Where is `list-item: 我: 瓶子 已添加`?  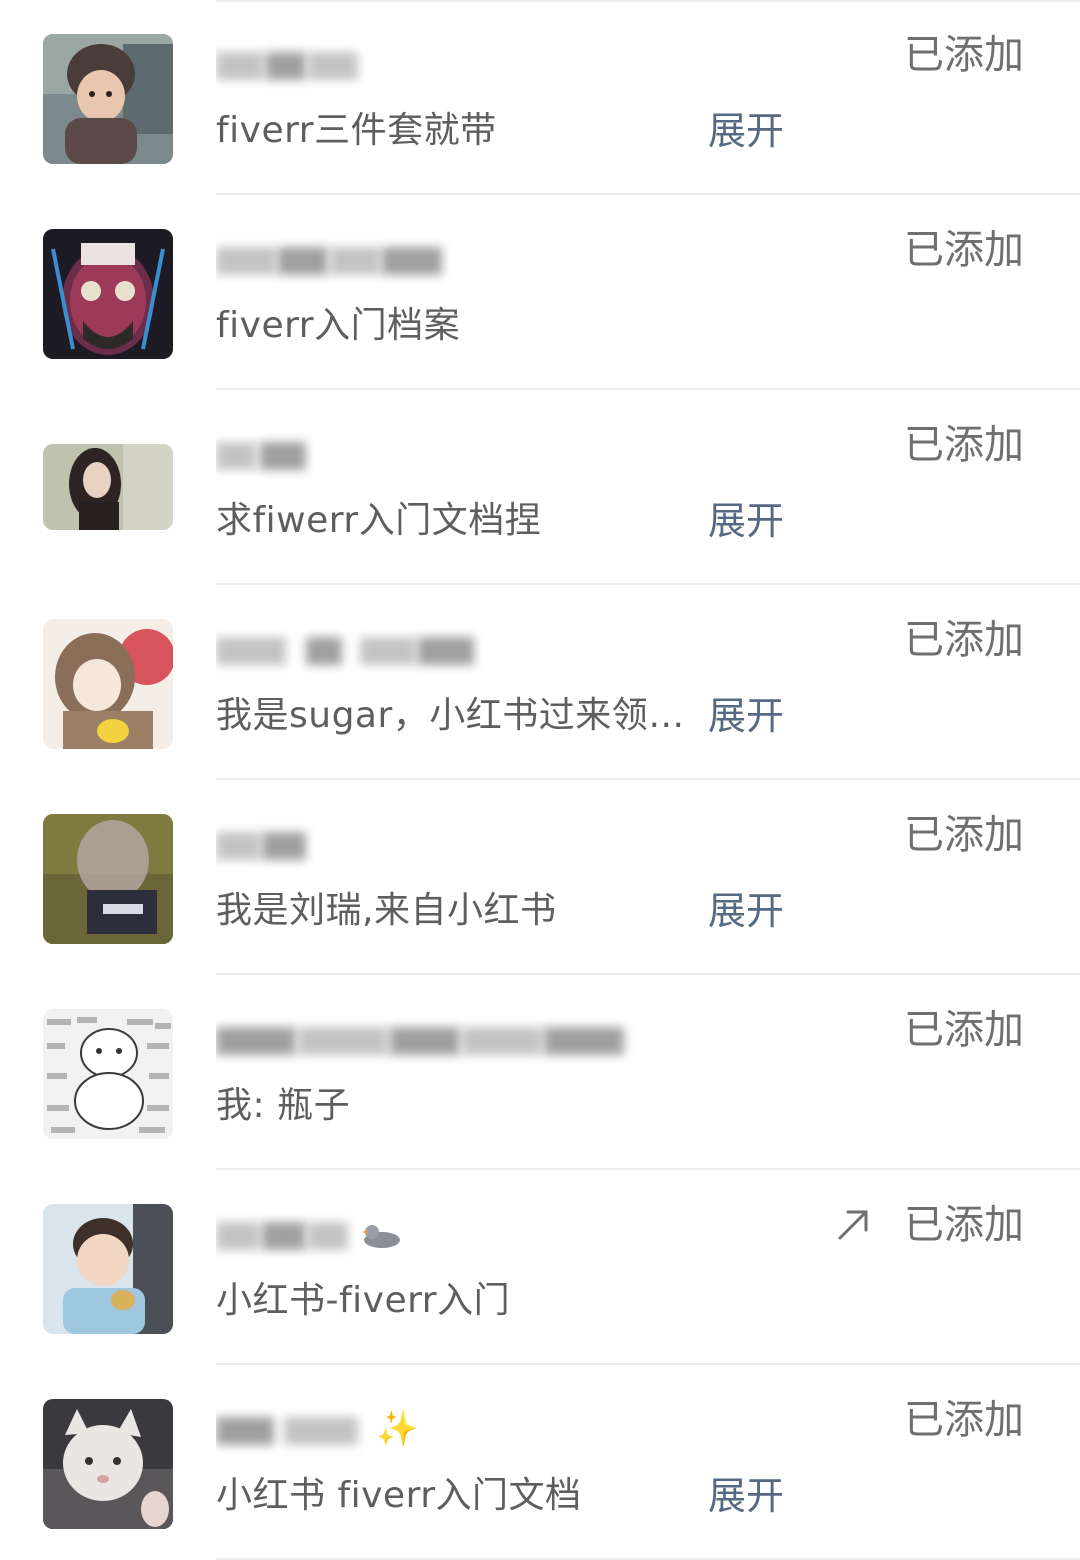 list-item: 我: 瓶子 已添加 is located at coordinates (540, 1072).